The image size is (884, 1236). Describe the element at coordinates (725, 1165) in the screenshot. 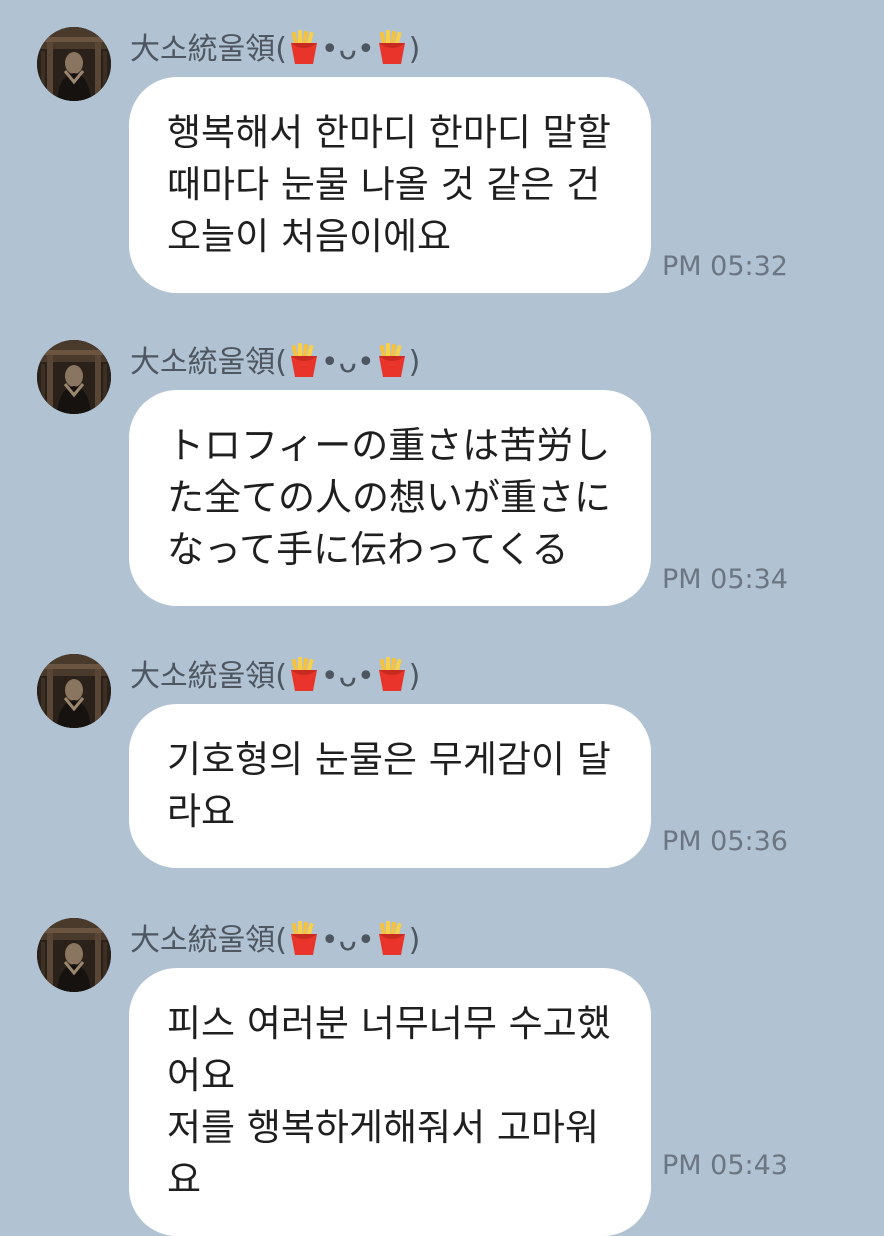

I see `timestamp: PM 05:43` at that location.